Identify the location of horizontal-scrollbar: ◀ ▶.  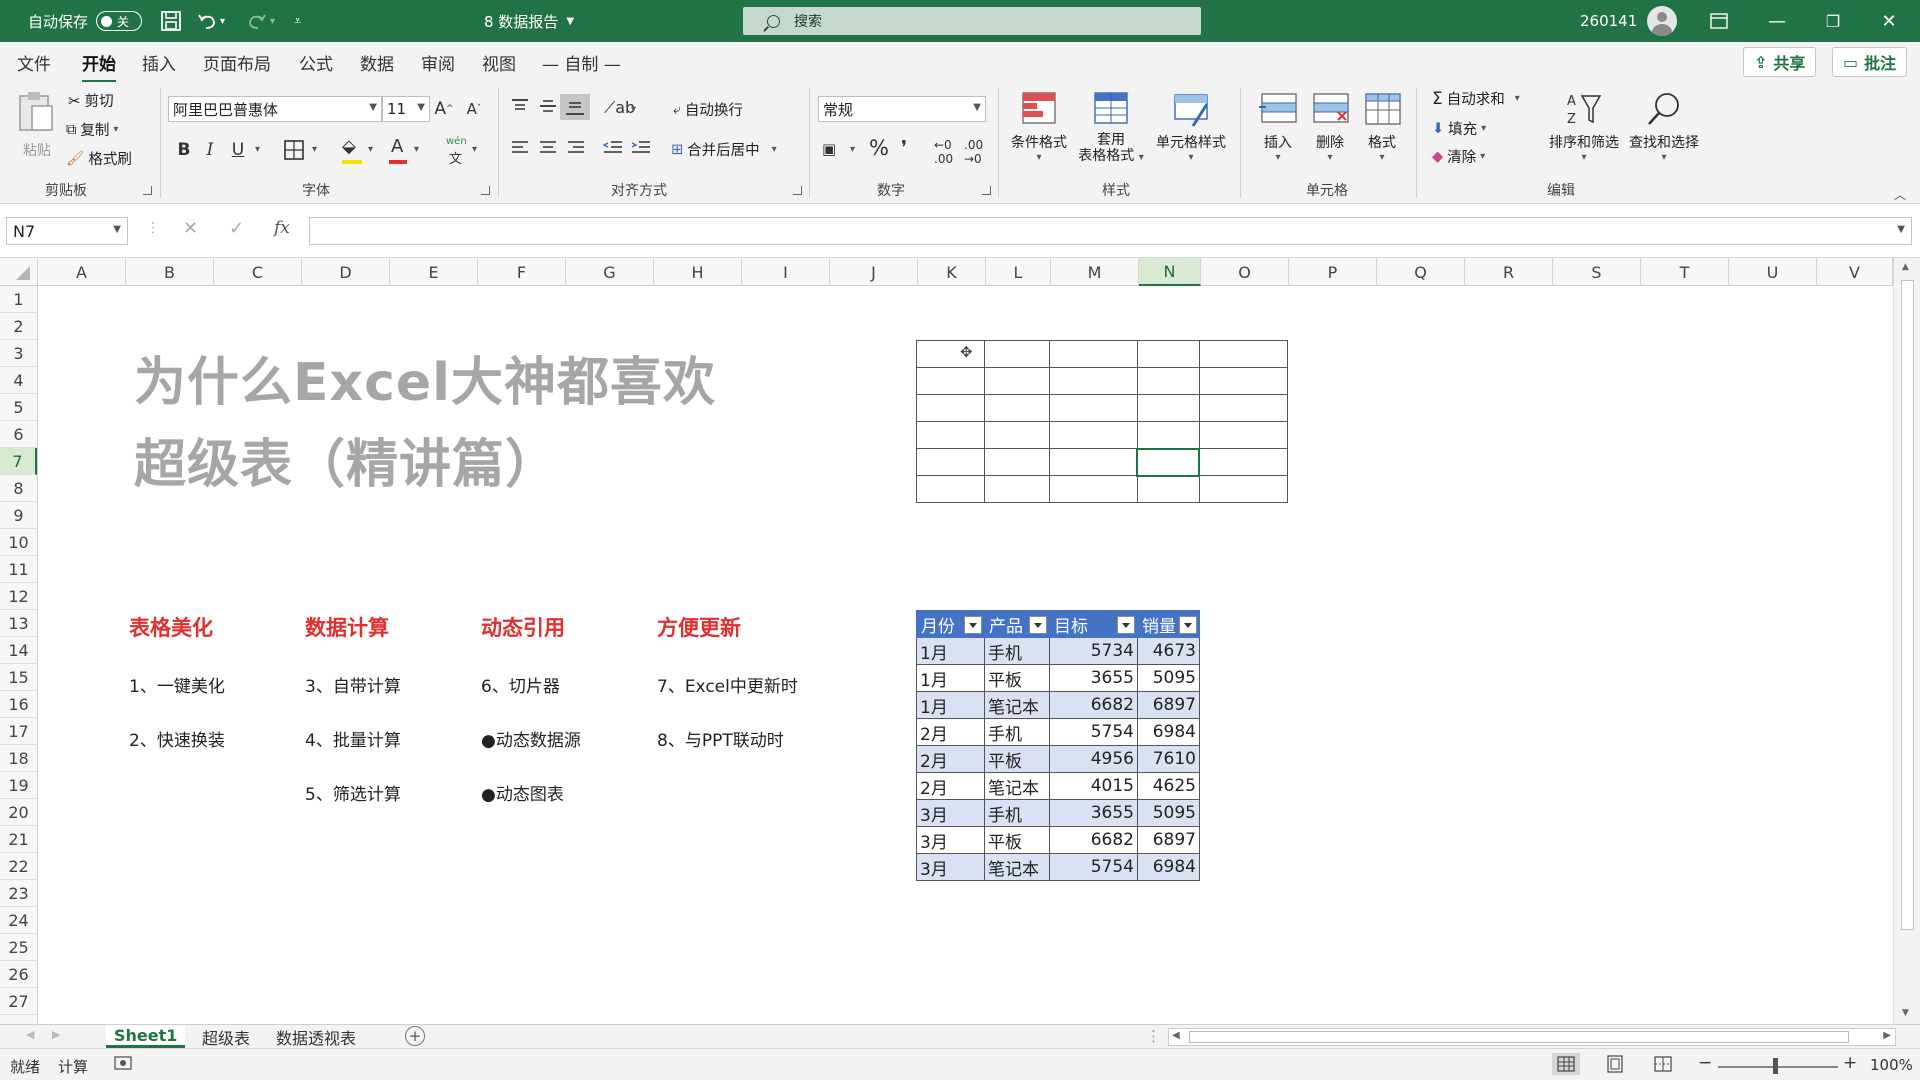
(1532, 1037).